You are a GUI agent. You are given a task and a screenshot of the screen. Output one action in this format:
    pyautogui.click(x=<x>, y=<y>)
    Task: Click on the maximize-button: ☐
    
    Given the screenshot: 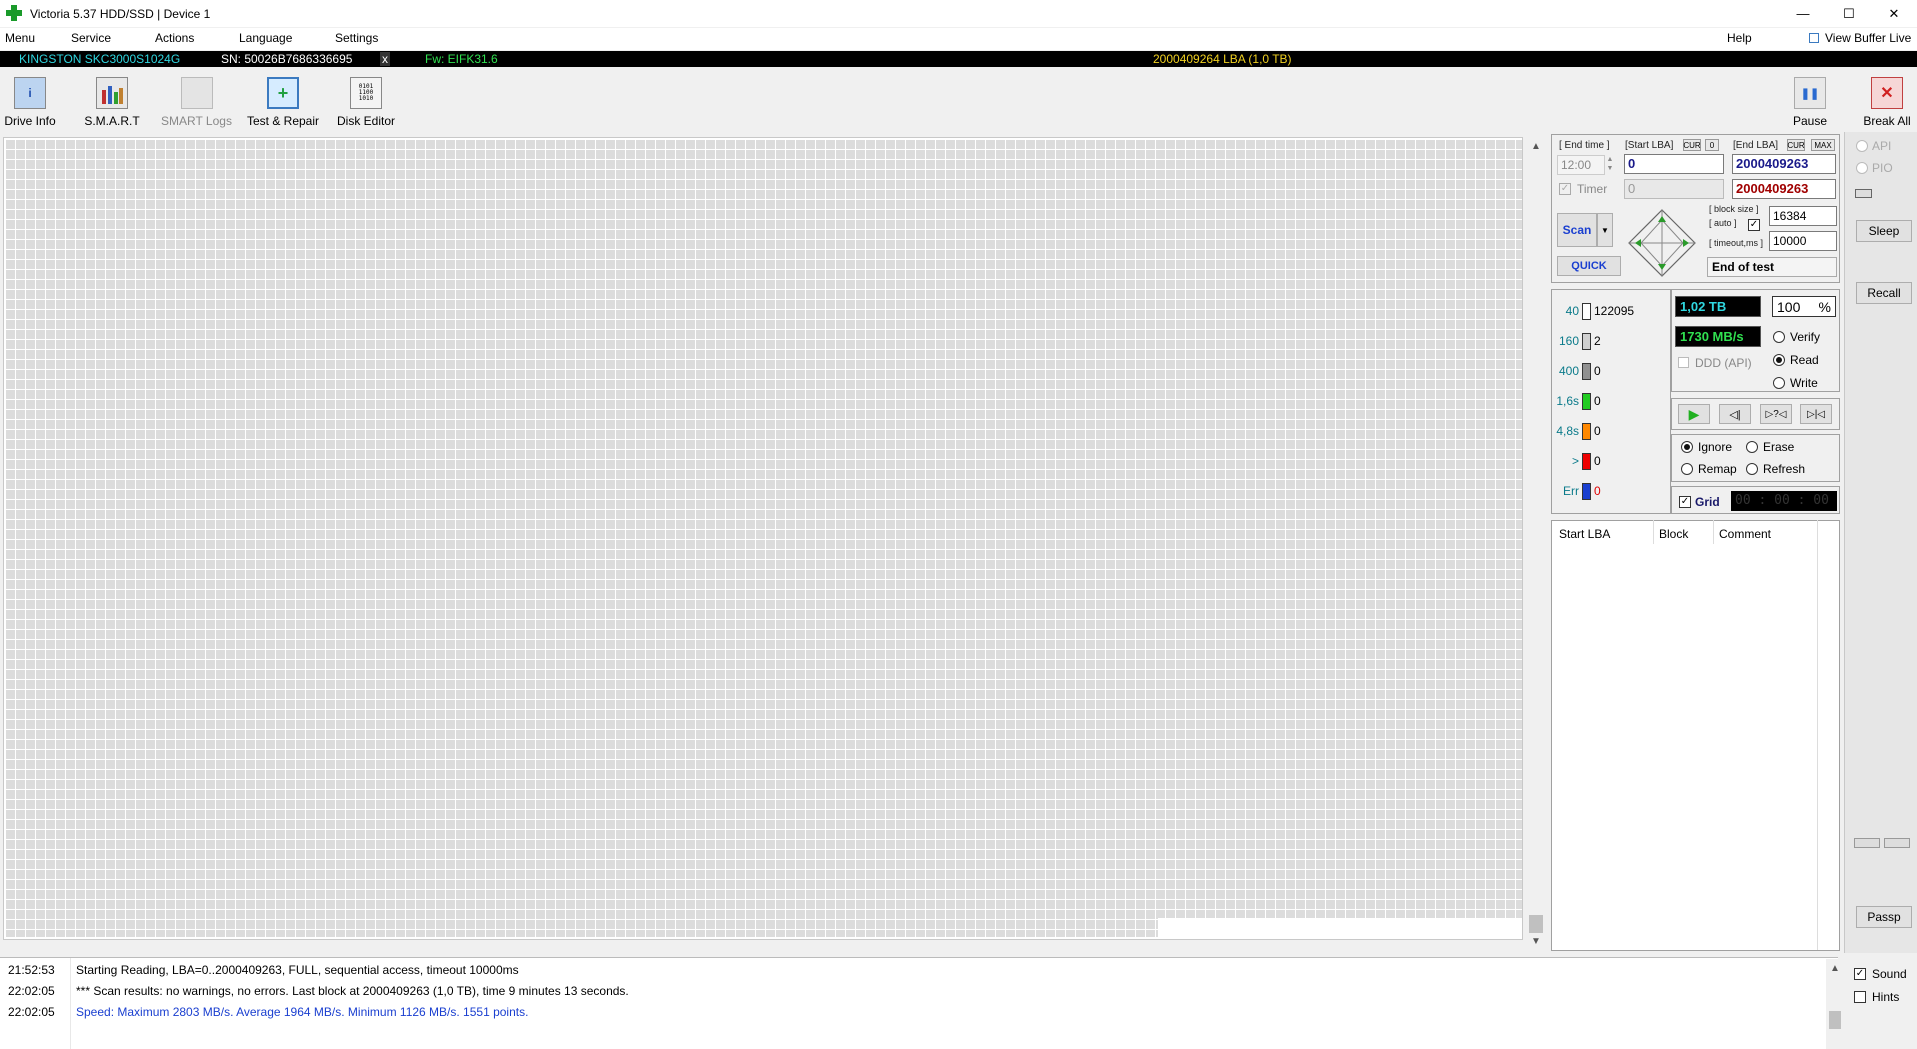 What is the action you would take?
    pyautogui.click(x=1849, y=13)
    